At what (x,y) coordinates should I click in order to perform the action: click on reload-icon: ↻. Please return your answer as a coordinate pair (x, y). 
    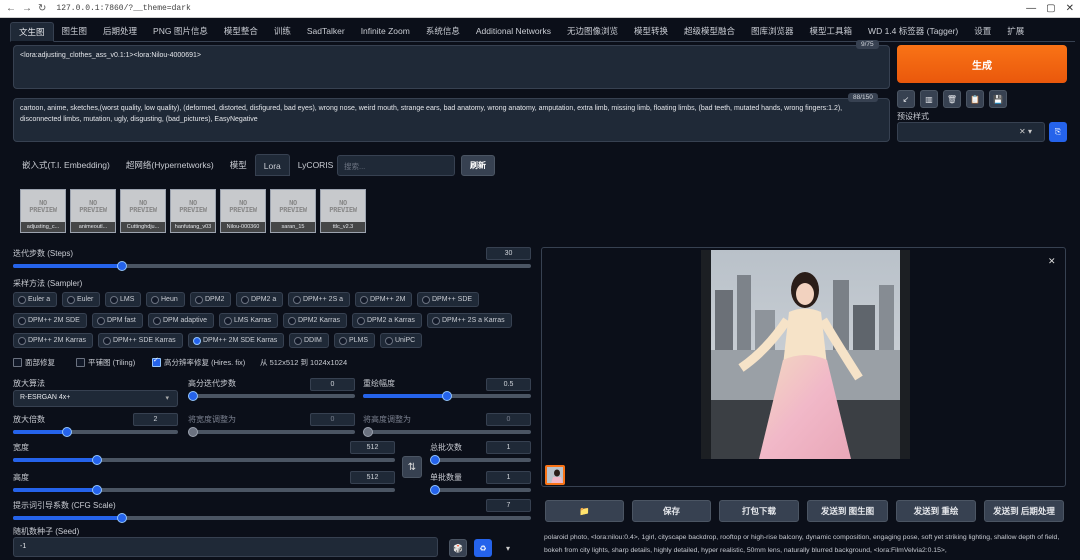
    Looking at the image, I should click on (42, 8).